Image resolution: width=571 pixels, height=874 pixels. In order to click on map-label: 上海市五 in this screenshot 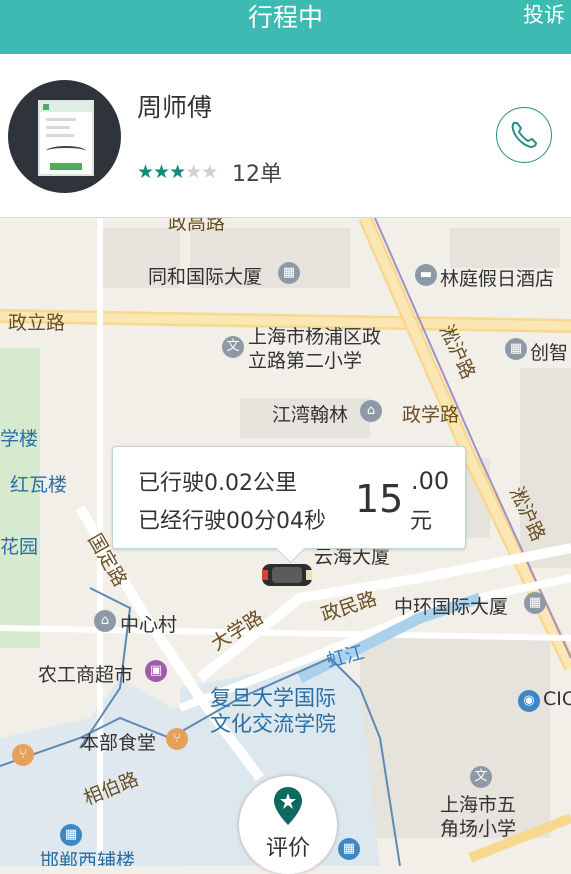, I will do `click(478, 805)`.